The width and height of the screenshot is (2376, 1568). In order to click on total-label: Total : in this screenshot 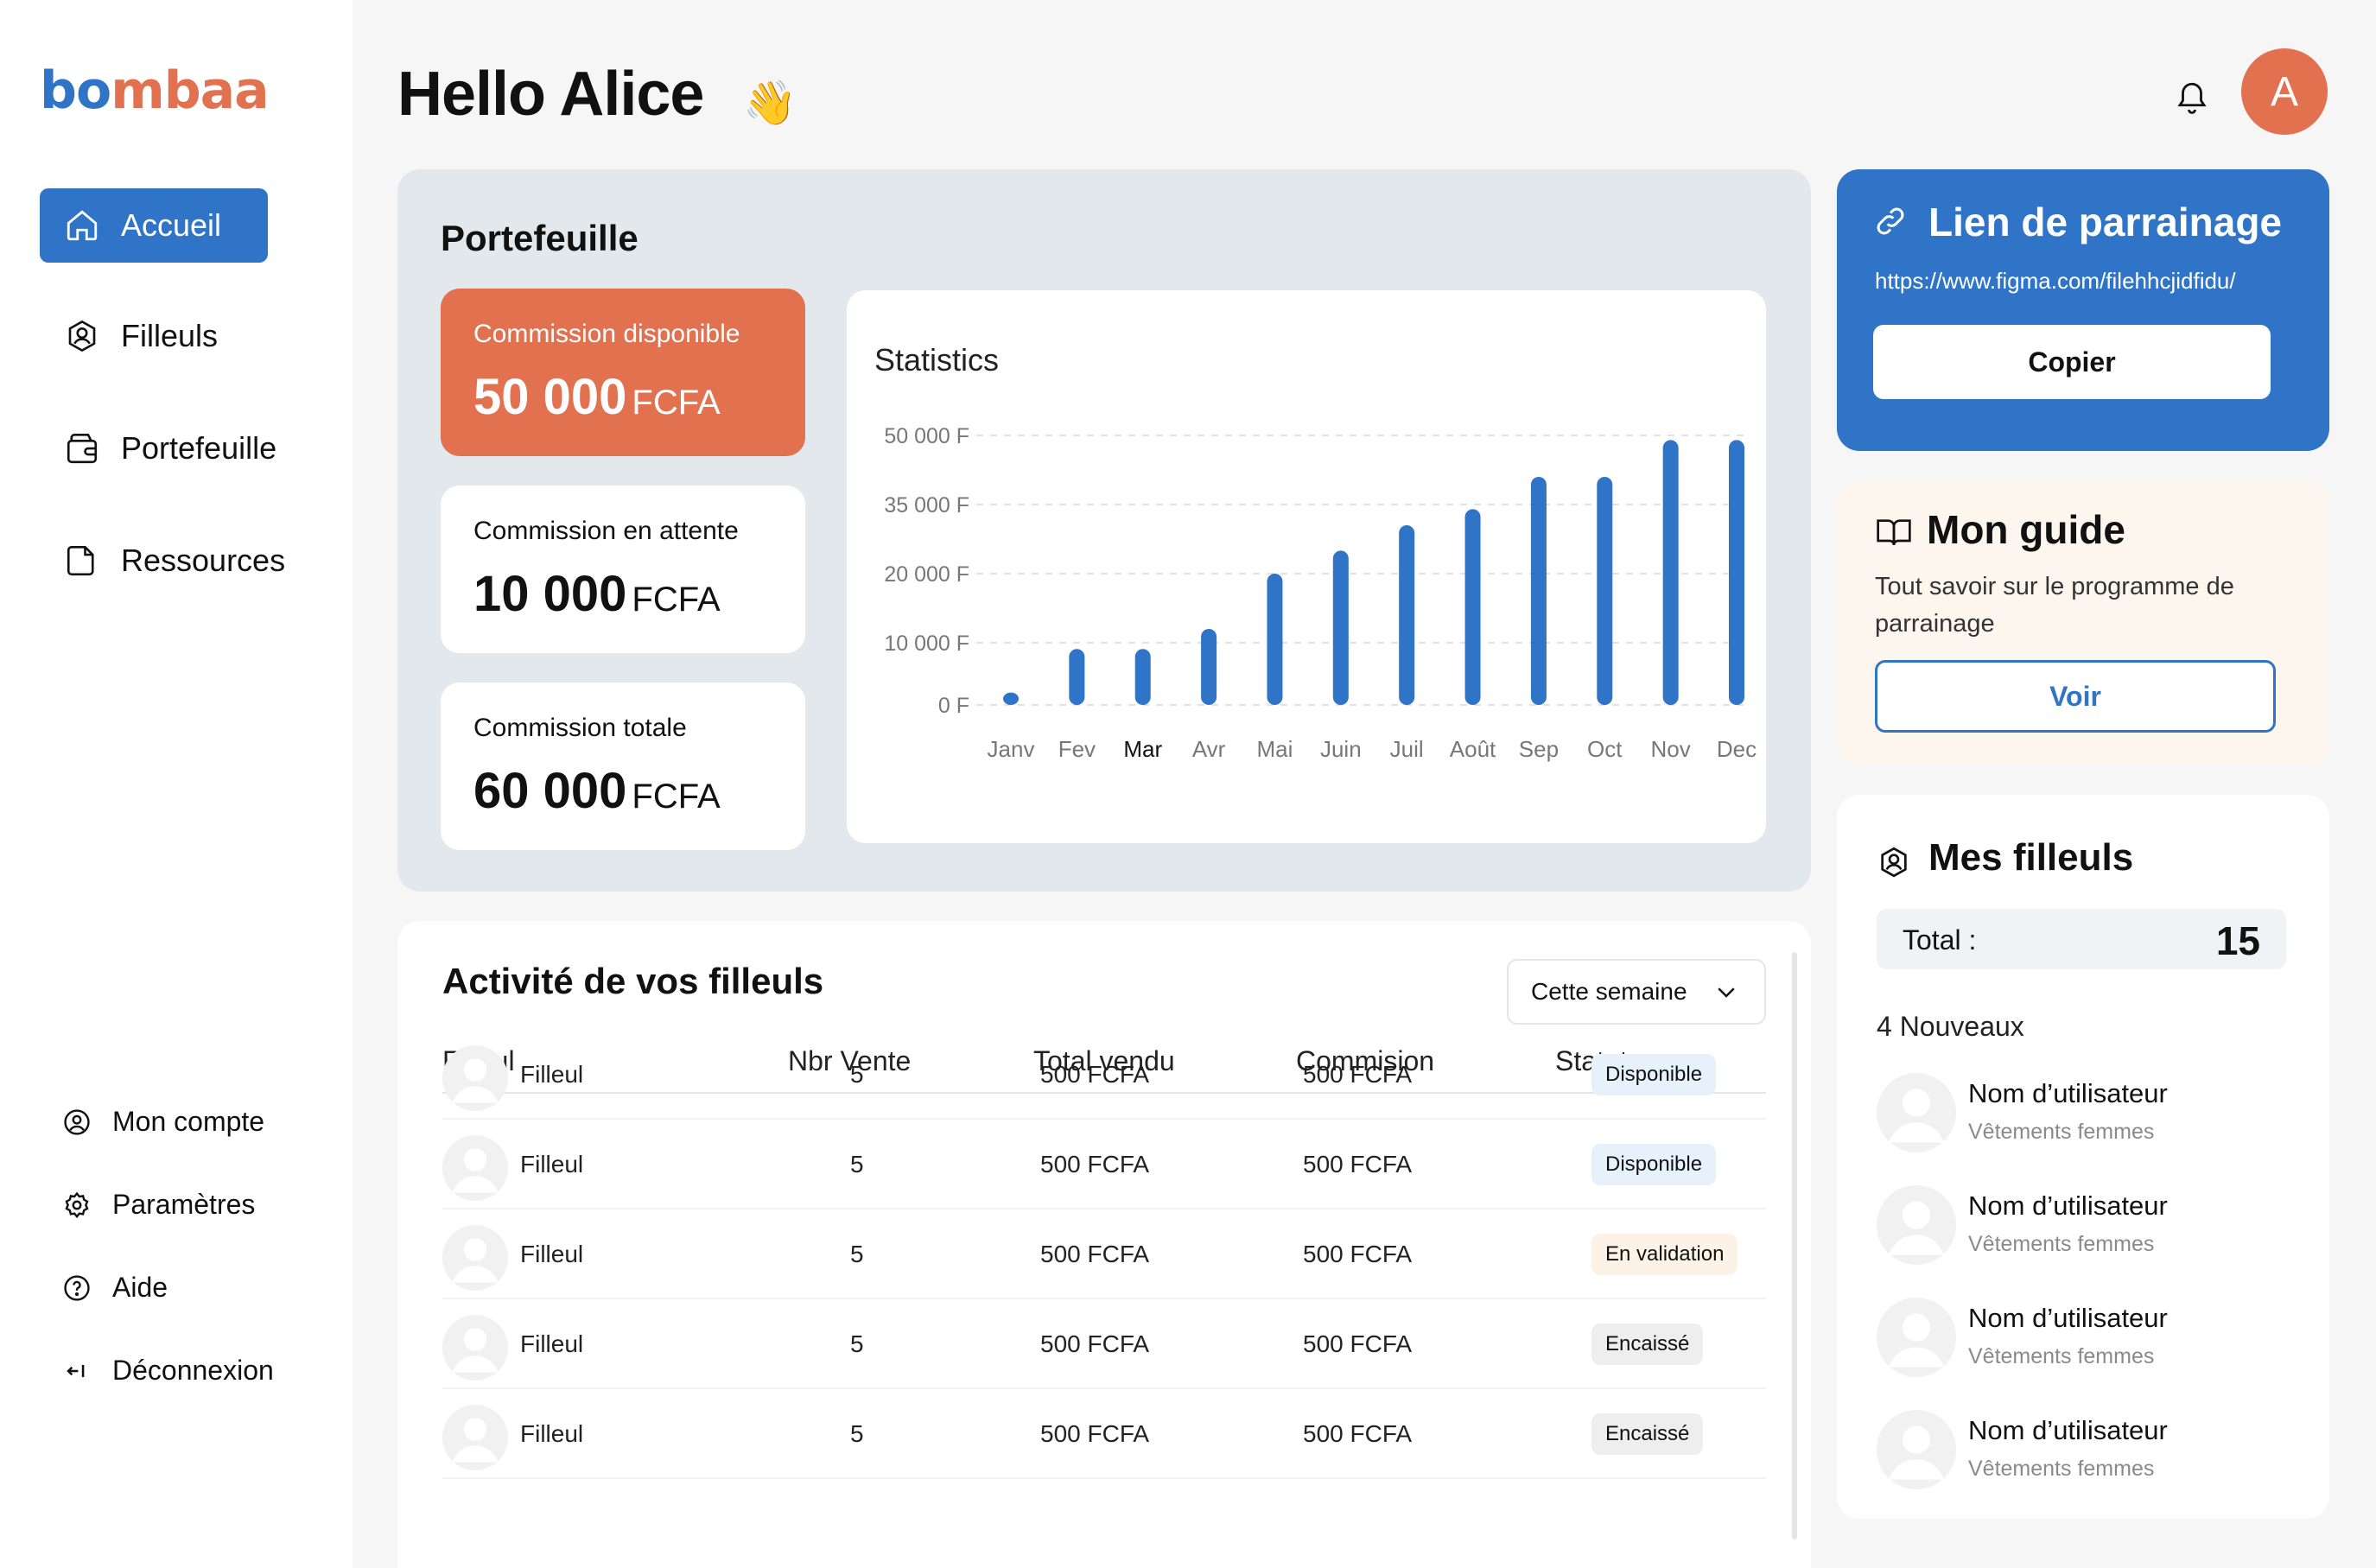, I will do `click(1940, 939)`.